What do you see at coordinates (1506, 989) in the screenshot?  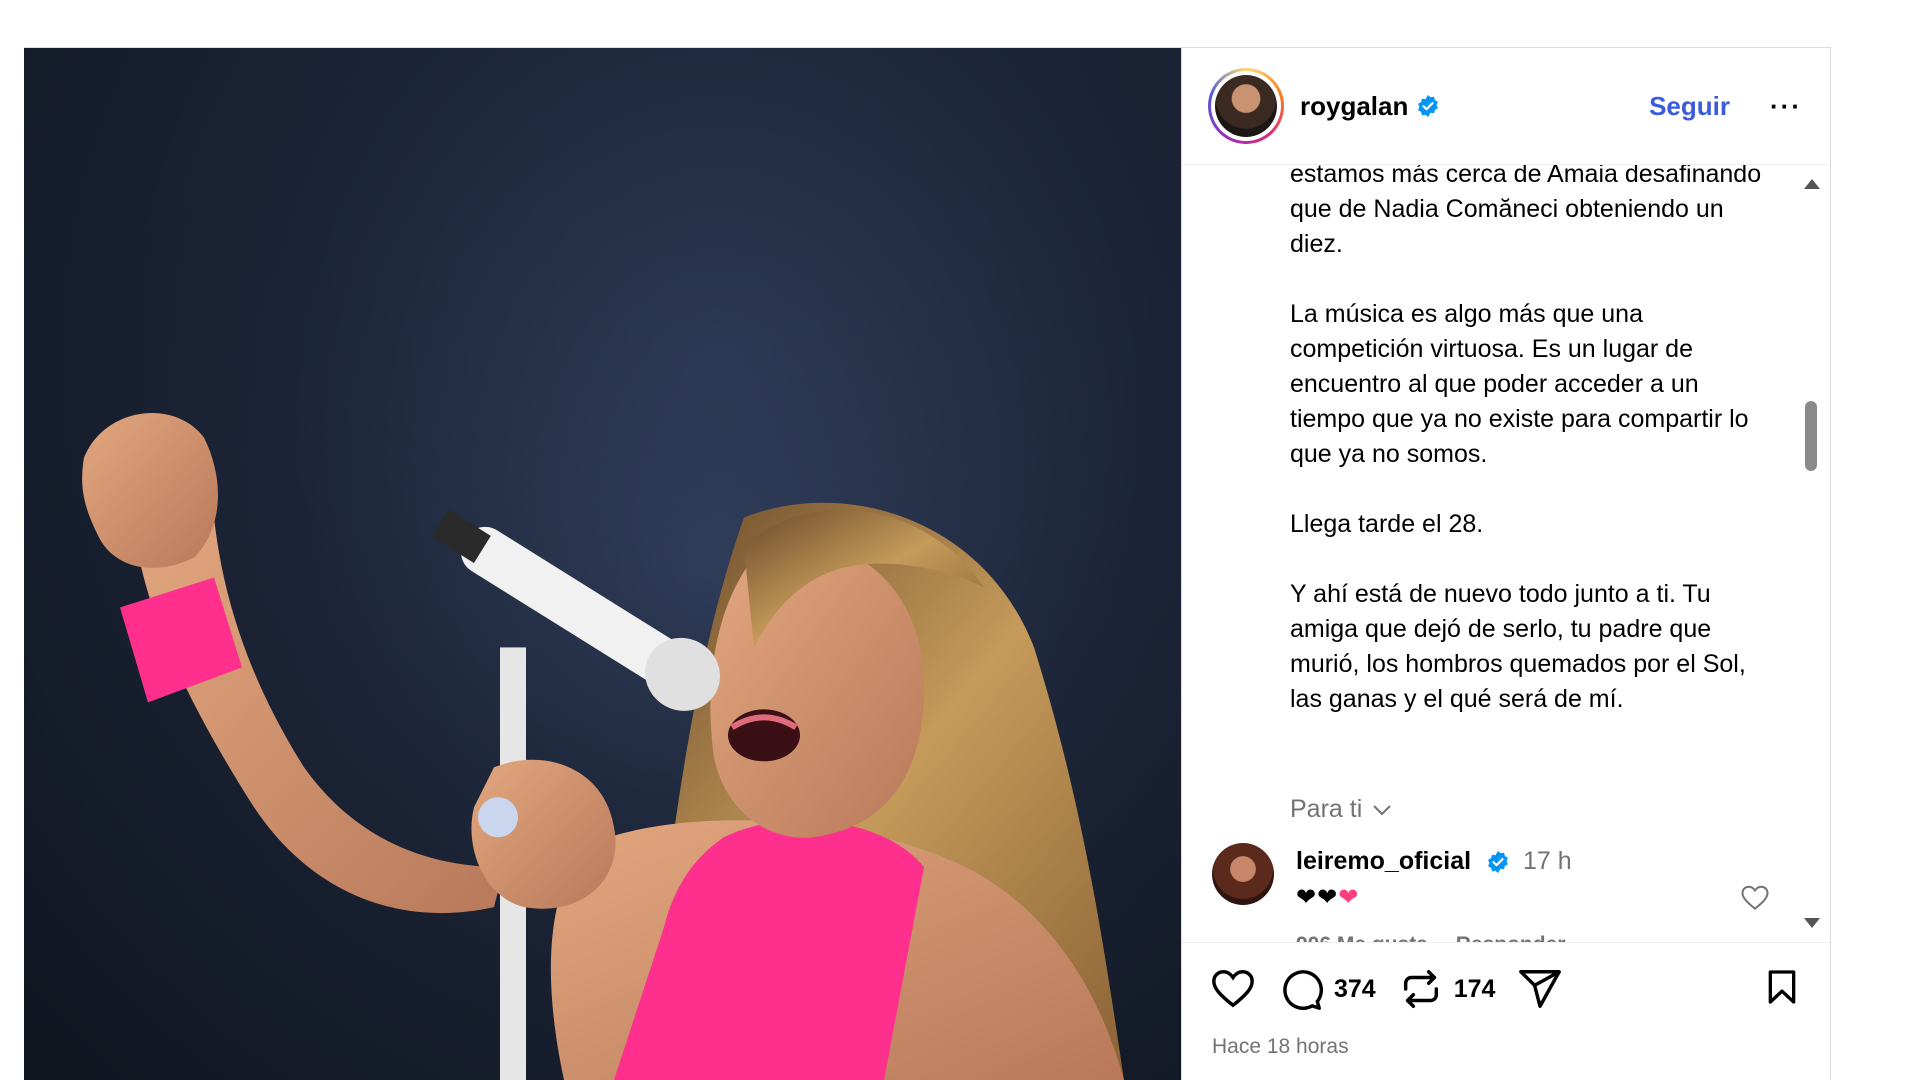 I see `action-bar: 374 174` at bounding box center [1506, 989].